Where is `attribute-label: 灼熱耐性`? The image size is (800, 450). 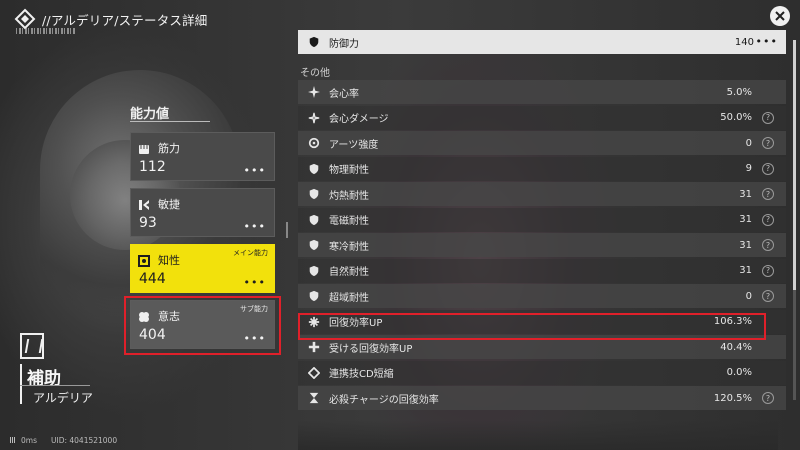
attribute-label: 灼熱耐性 is located at coordinates (349, 196).